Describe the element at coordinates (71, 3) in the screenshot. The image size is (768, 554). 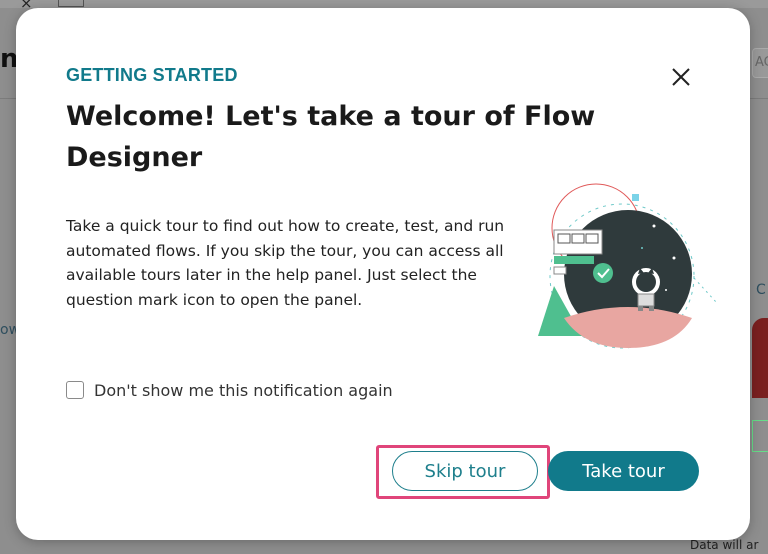
I see `background-tab` at that location.